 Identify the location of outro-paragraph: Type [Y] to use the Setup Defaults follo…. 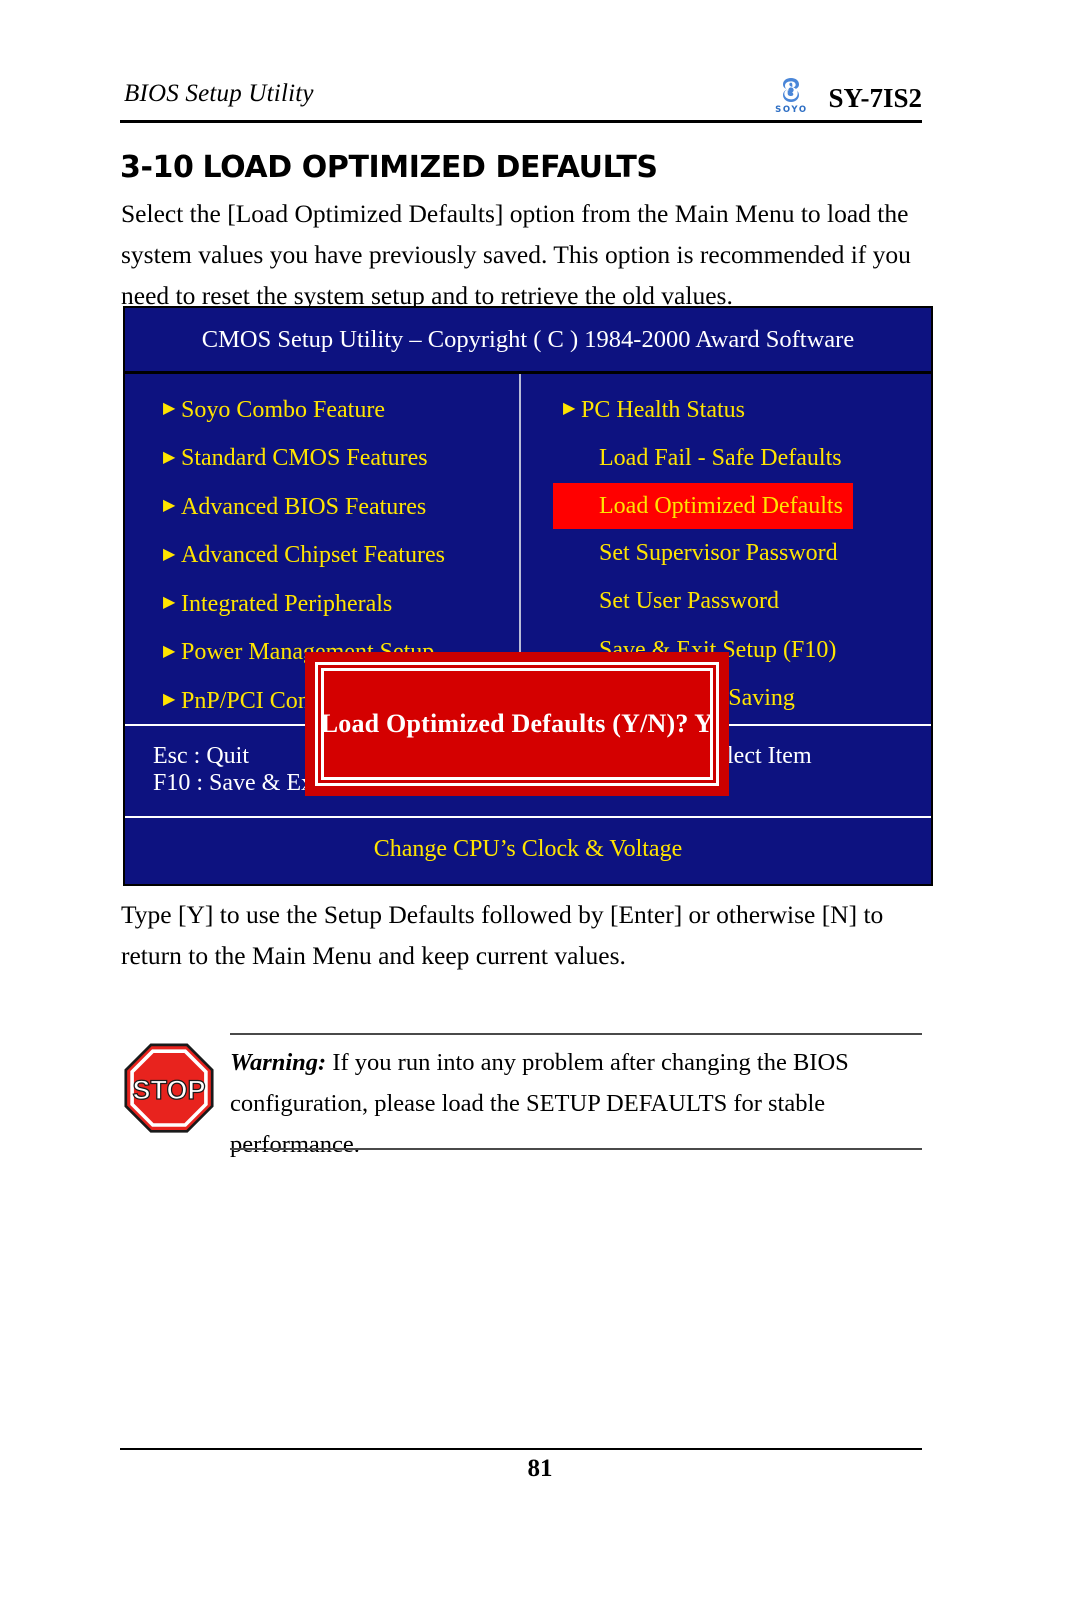
(502, 935).